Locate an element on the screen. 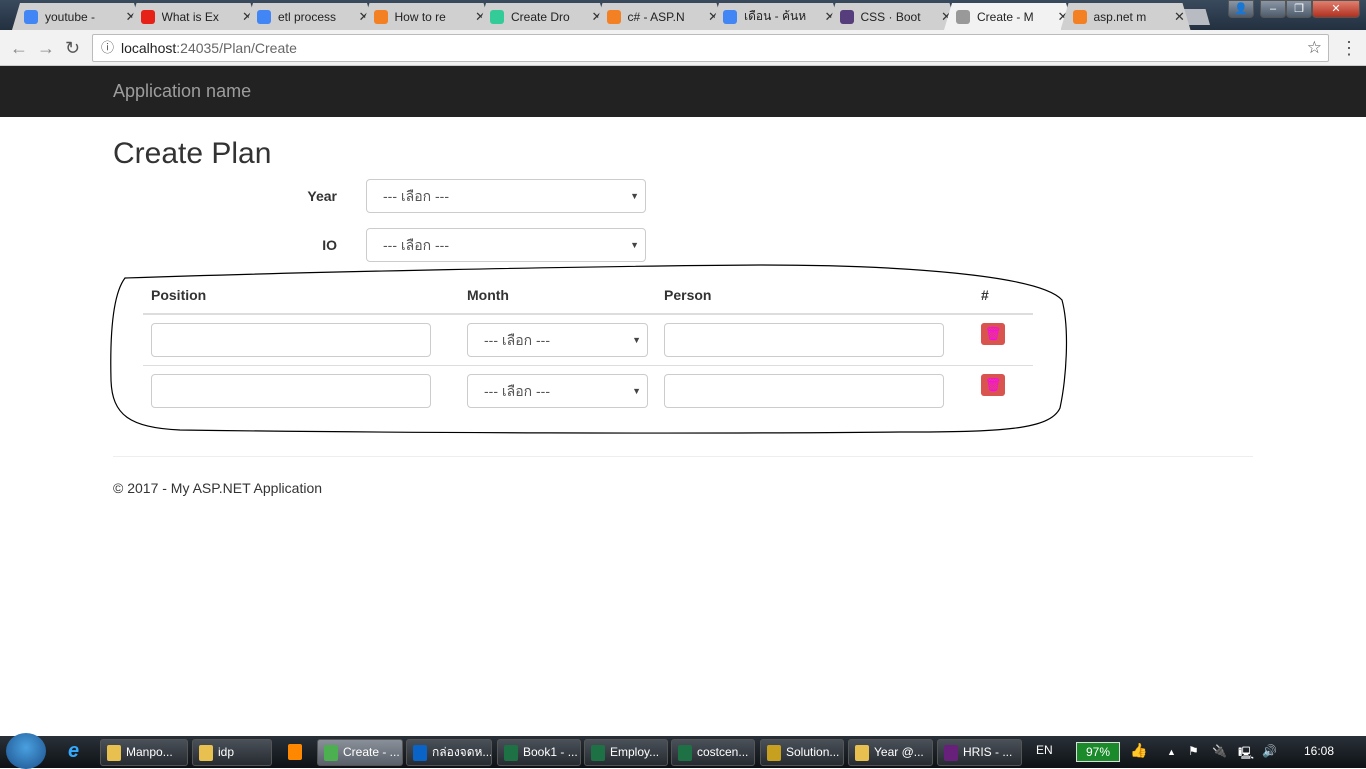 This screenshot has width=1366, height=769. browser-tab: CSS · Boot ✕ is located at coordinates (893, 16).